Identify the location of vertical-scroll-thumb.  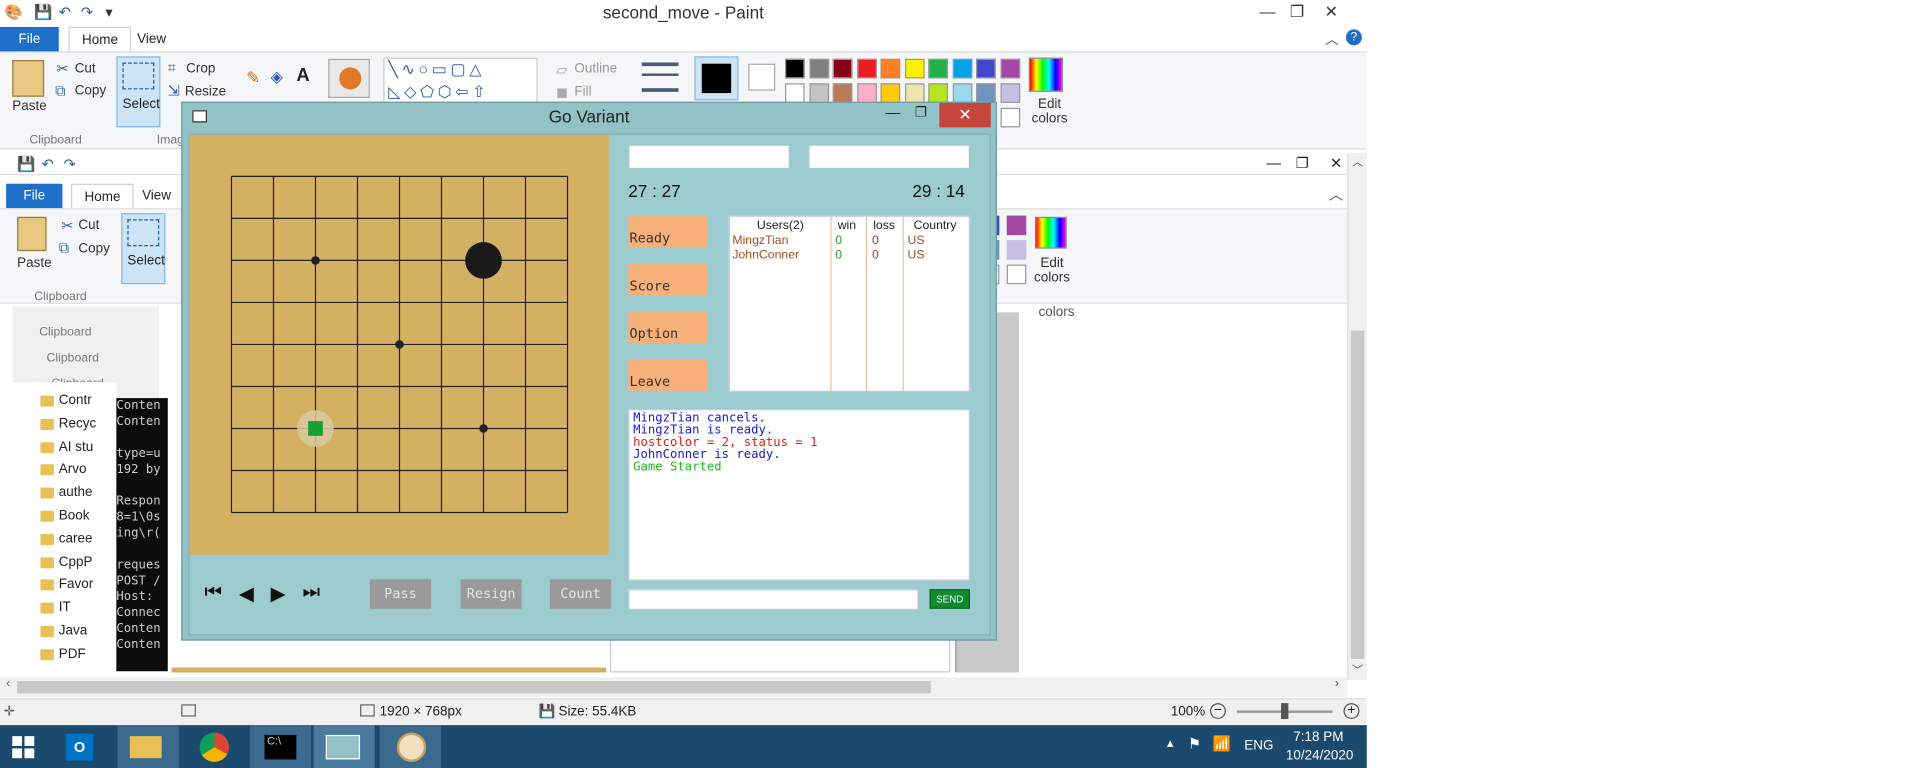
(1357, 494).